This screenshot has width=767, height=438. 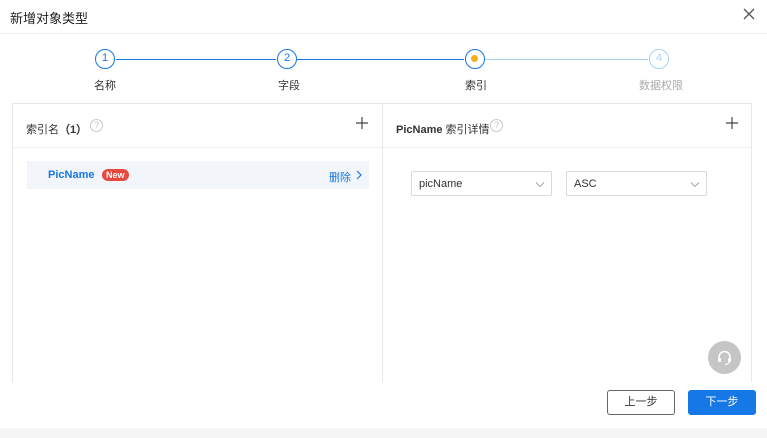 I want to click on step-3-circle, so click(x=475, y=59).